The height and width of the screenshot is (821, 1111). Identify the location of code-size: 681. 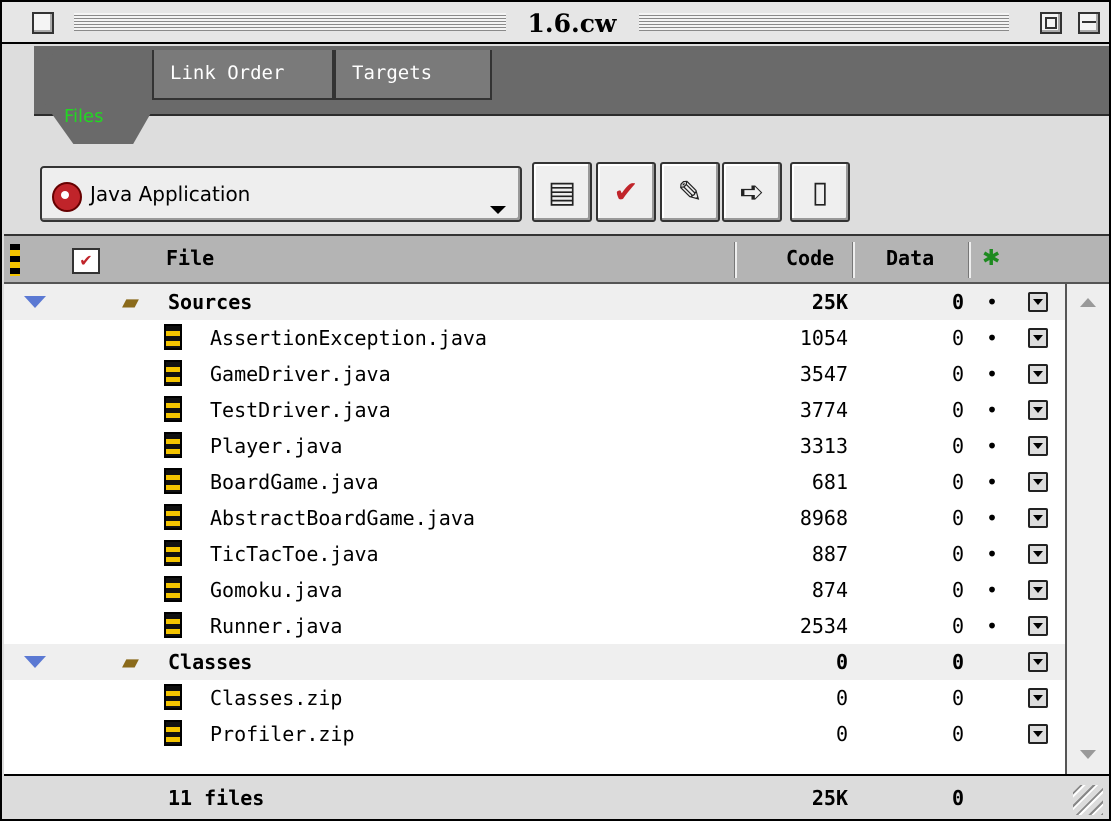
(829, 482).